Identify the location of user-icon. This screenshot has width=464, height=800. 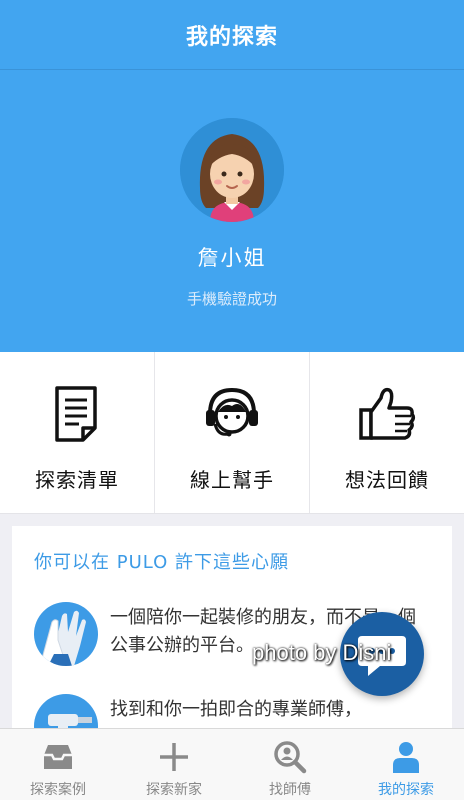
(406, 757).